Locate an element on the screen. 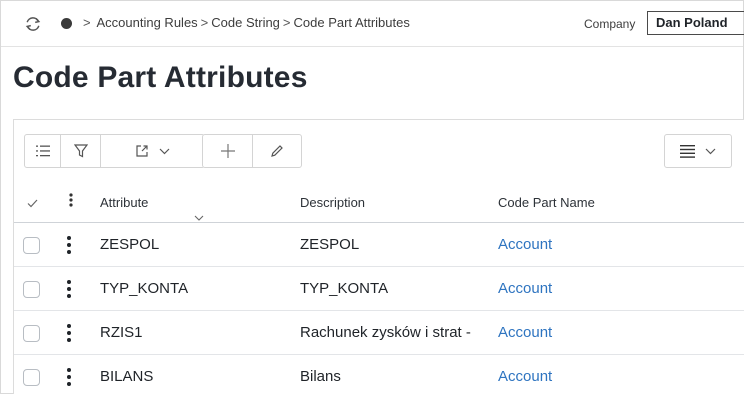  column-header-description: Description is located at coordinates (332, 202).